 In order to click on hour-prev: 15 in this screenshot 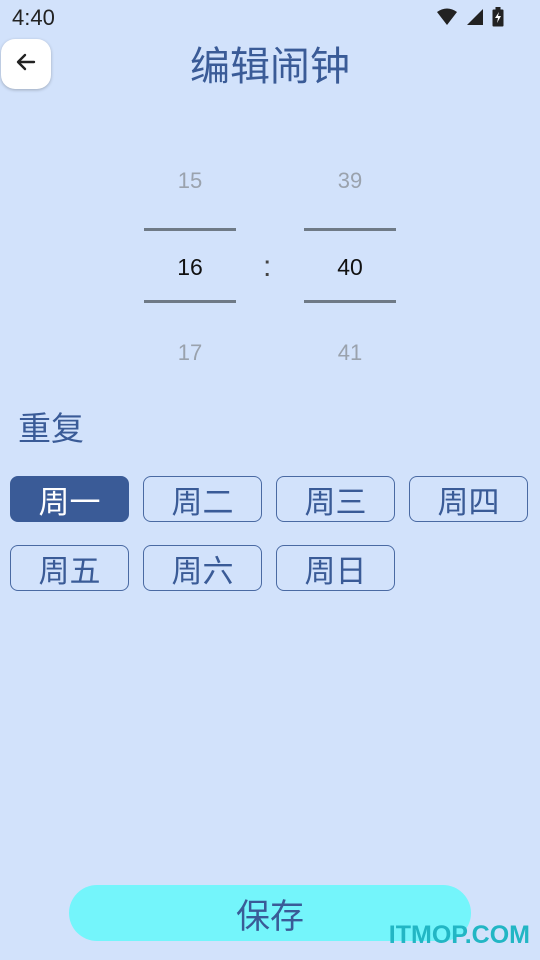, I will do `click(190, 181)`.